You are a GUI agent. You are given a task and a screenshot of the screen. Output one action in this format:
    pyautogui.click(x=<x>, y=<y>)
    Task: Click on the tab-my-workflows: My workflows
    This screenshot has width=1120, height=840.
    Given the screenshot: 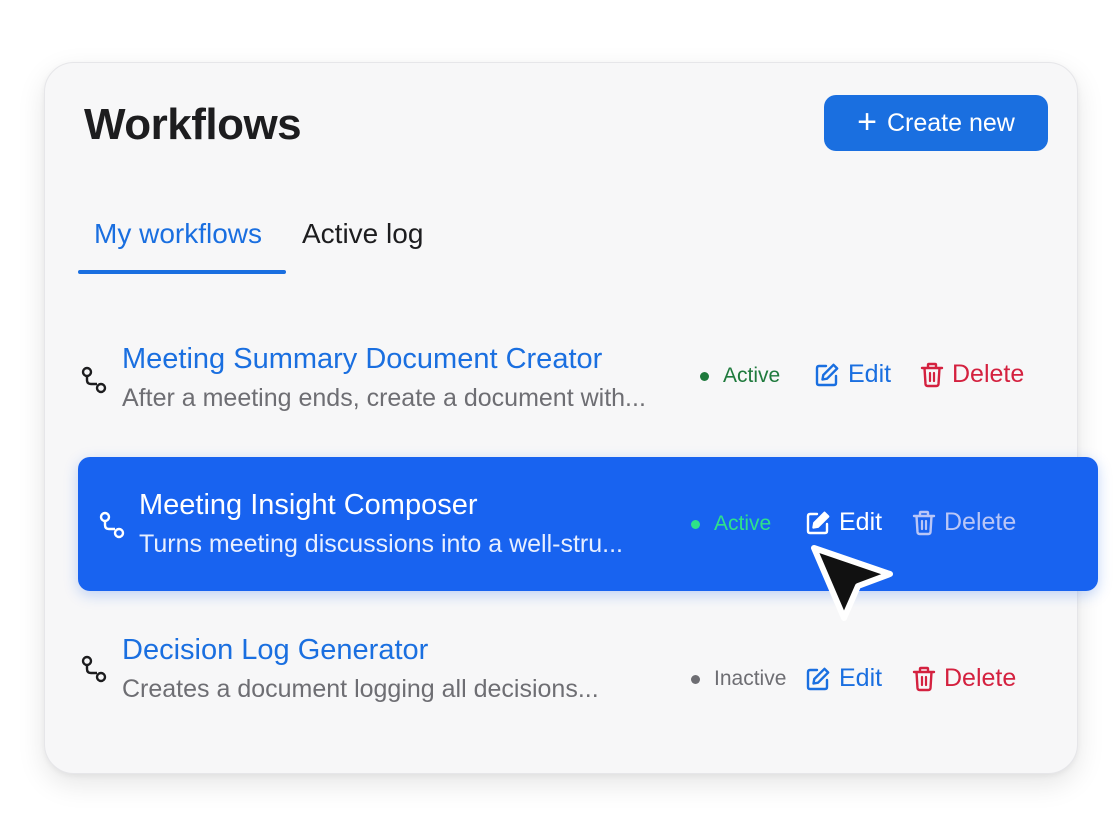 What is the action you would take?
    pyautogui.click(x=182, y=243)
    